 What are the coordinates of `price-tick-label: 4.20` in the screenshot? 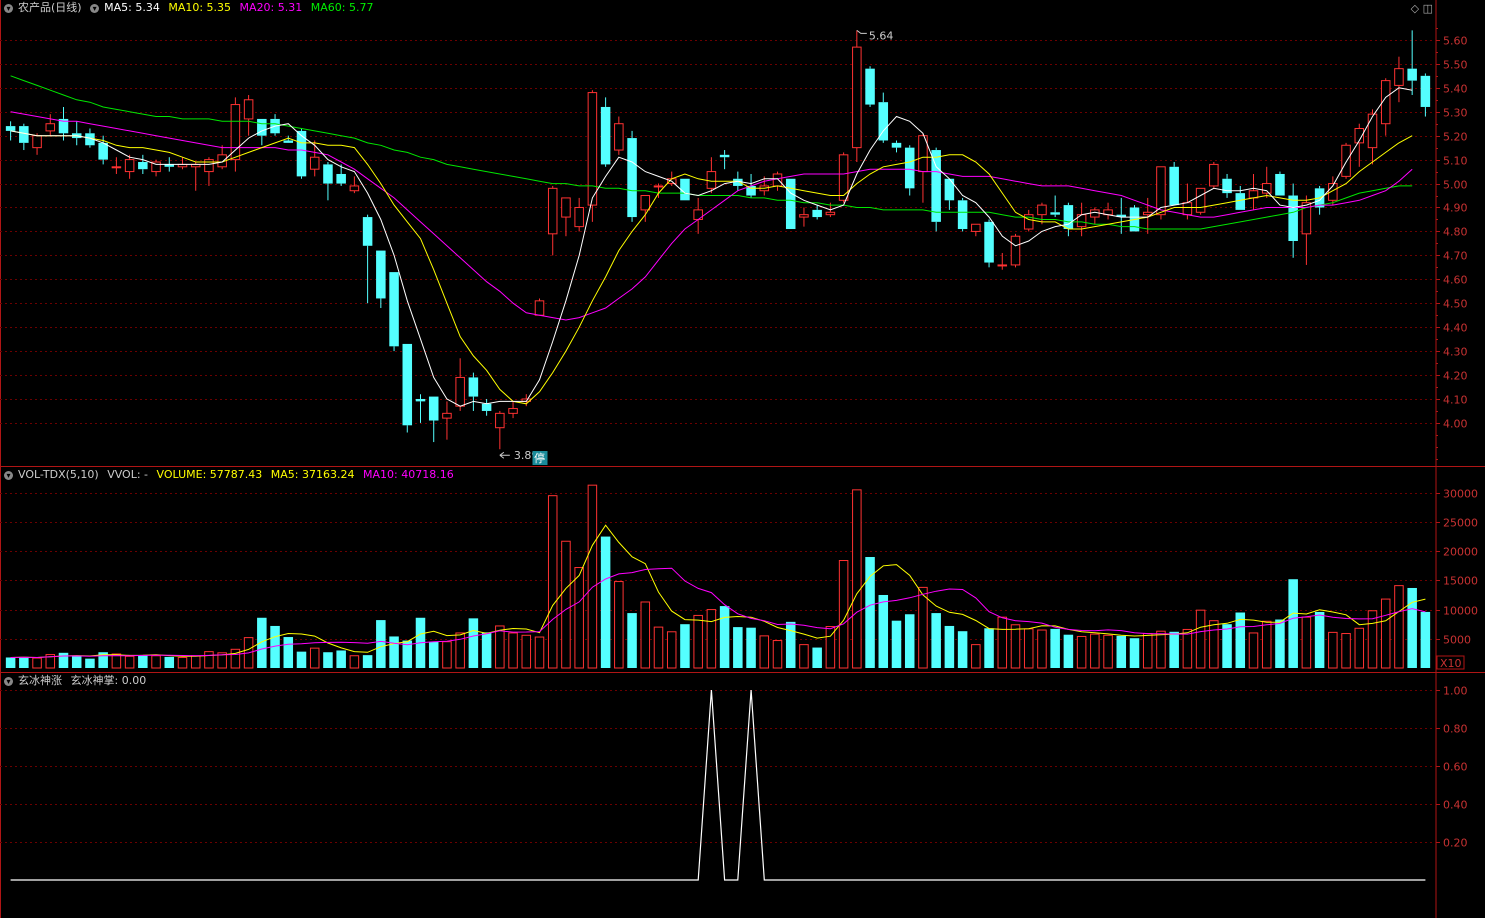 It's located at (1455, 376).